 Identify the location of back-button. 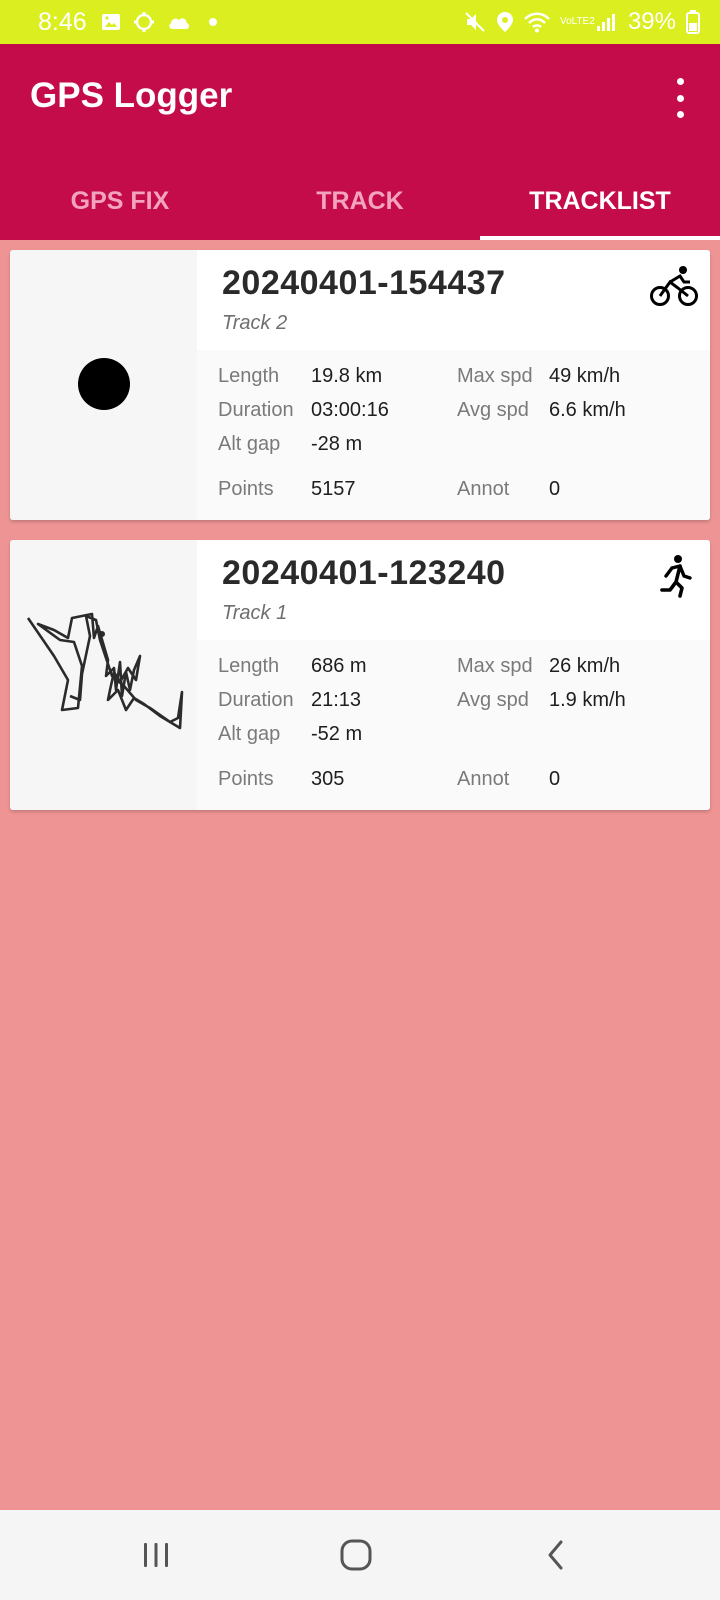
(556, 1555).